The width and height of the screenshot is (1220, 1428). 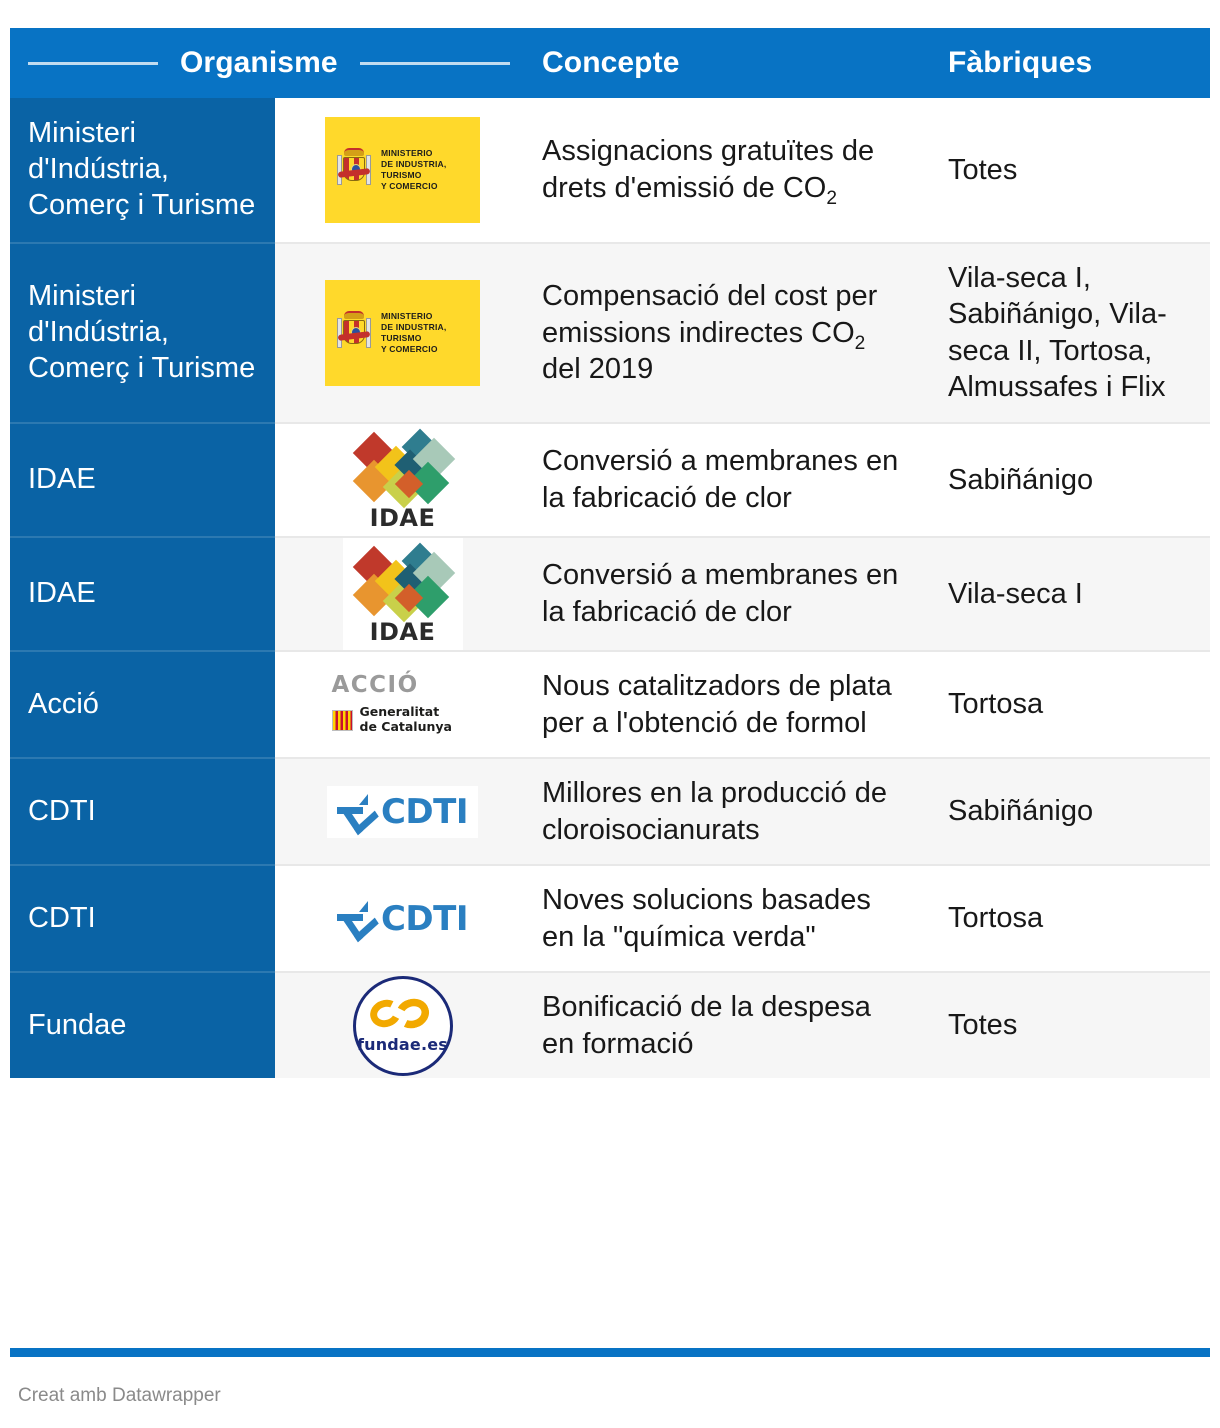 I want to click on cell-organisme: Acció, so click(x=142, y=703).